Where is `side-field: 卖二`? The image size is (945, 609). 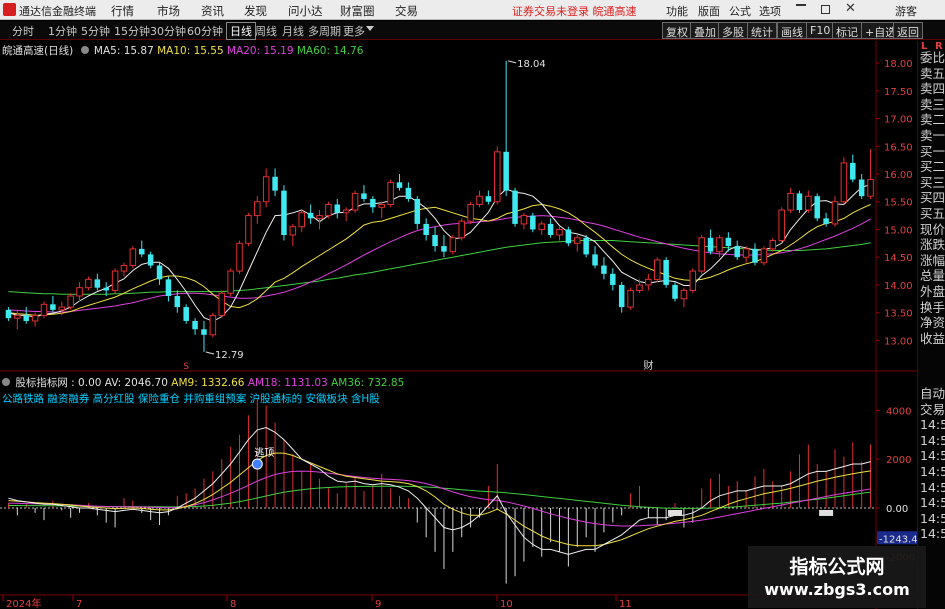
side-field: 卖二 is located at coordinates (932, 120).